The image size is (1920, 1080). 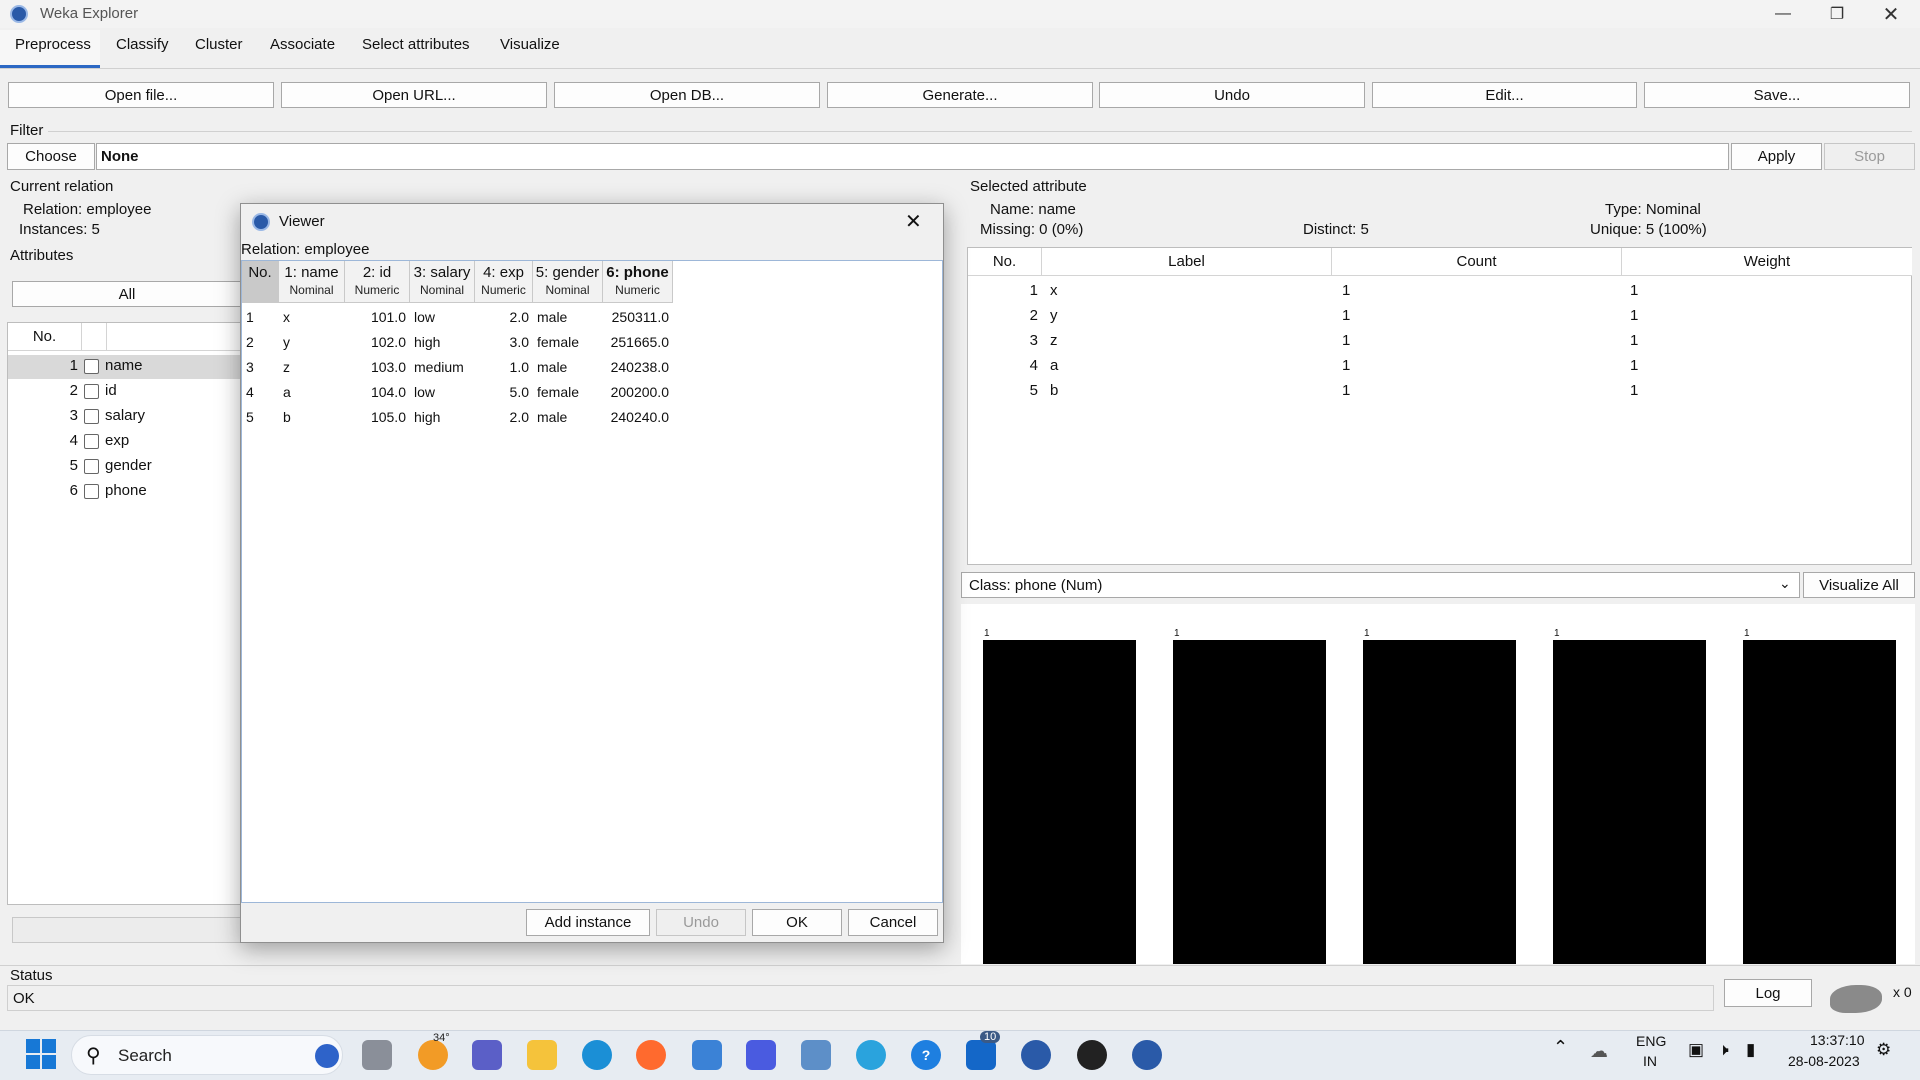 I want to click on filter-stop-button: Stop, so click(x=1869, y=156).